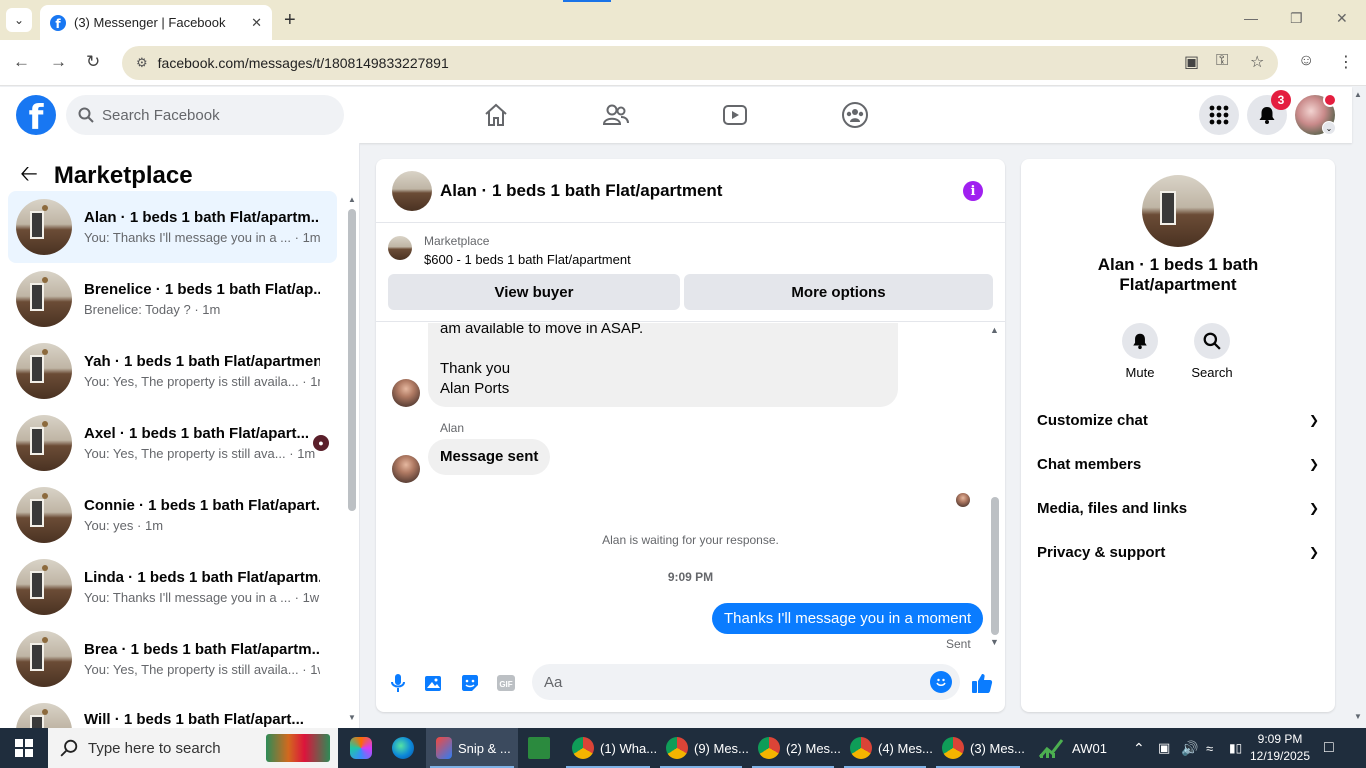 Image resolution: width=1366 pixels, height=768 pixels. Describe the element at coordinates (1212, 341) in the screenshot. I see `search-icon` at that location.